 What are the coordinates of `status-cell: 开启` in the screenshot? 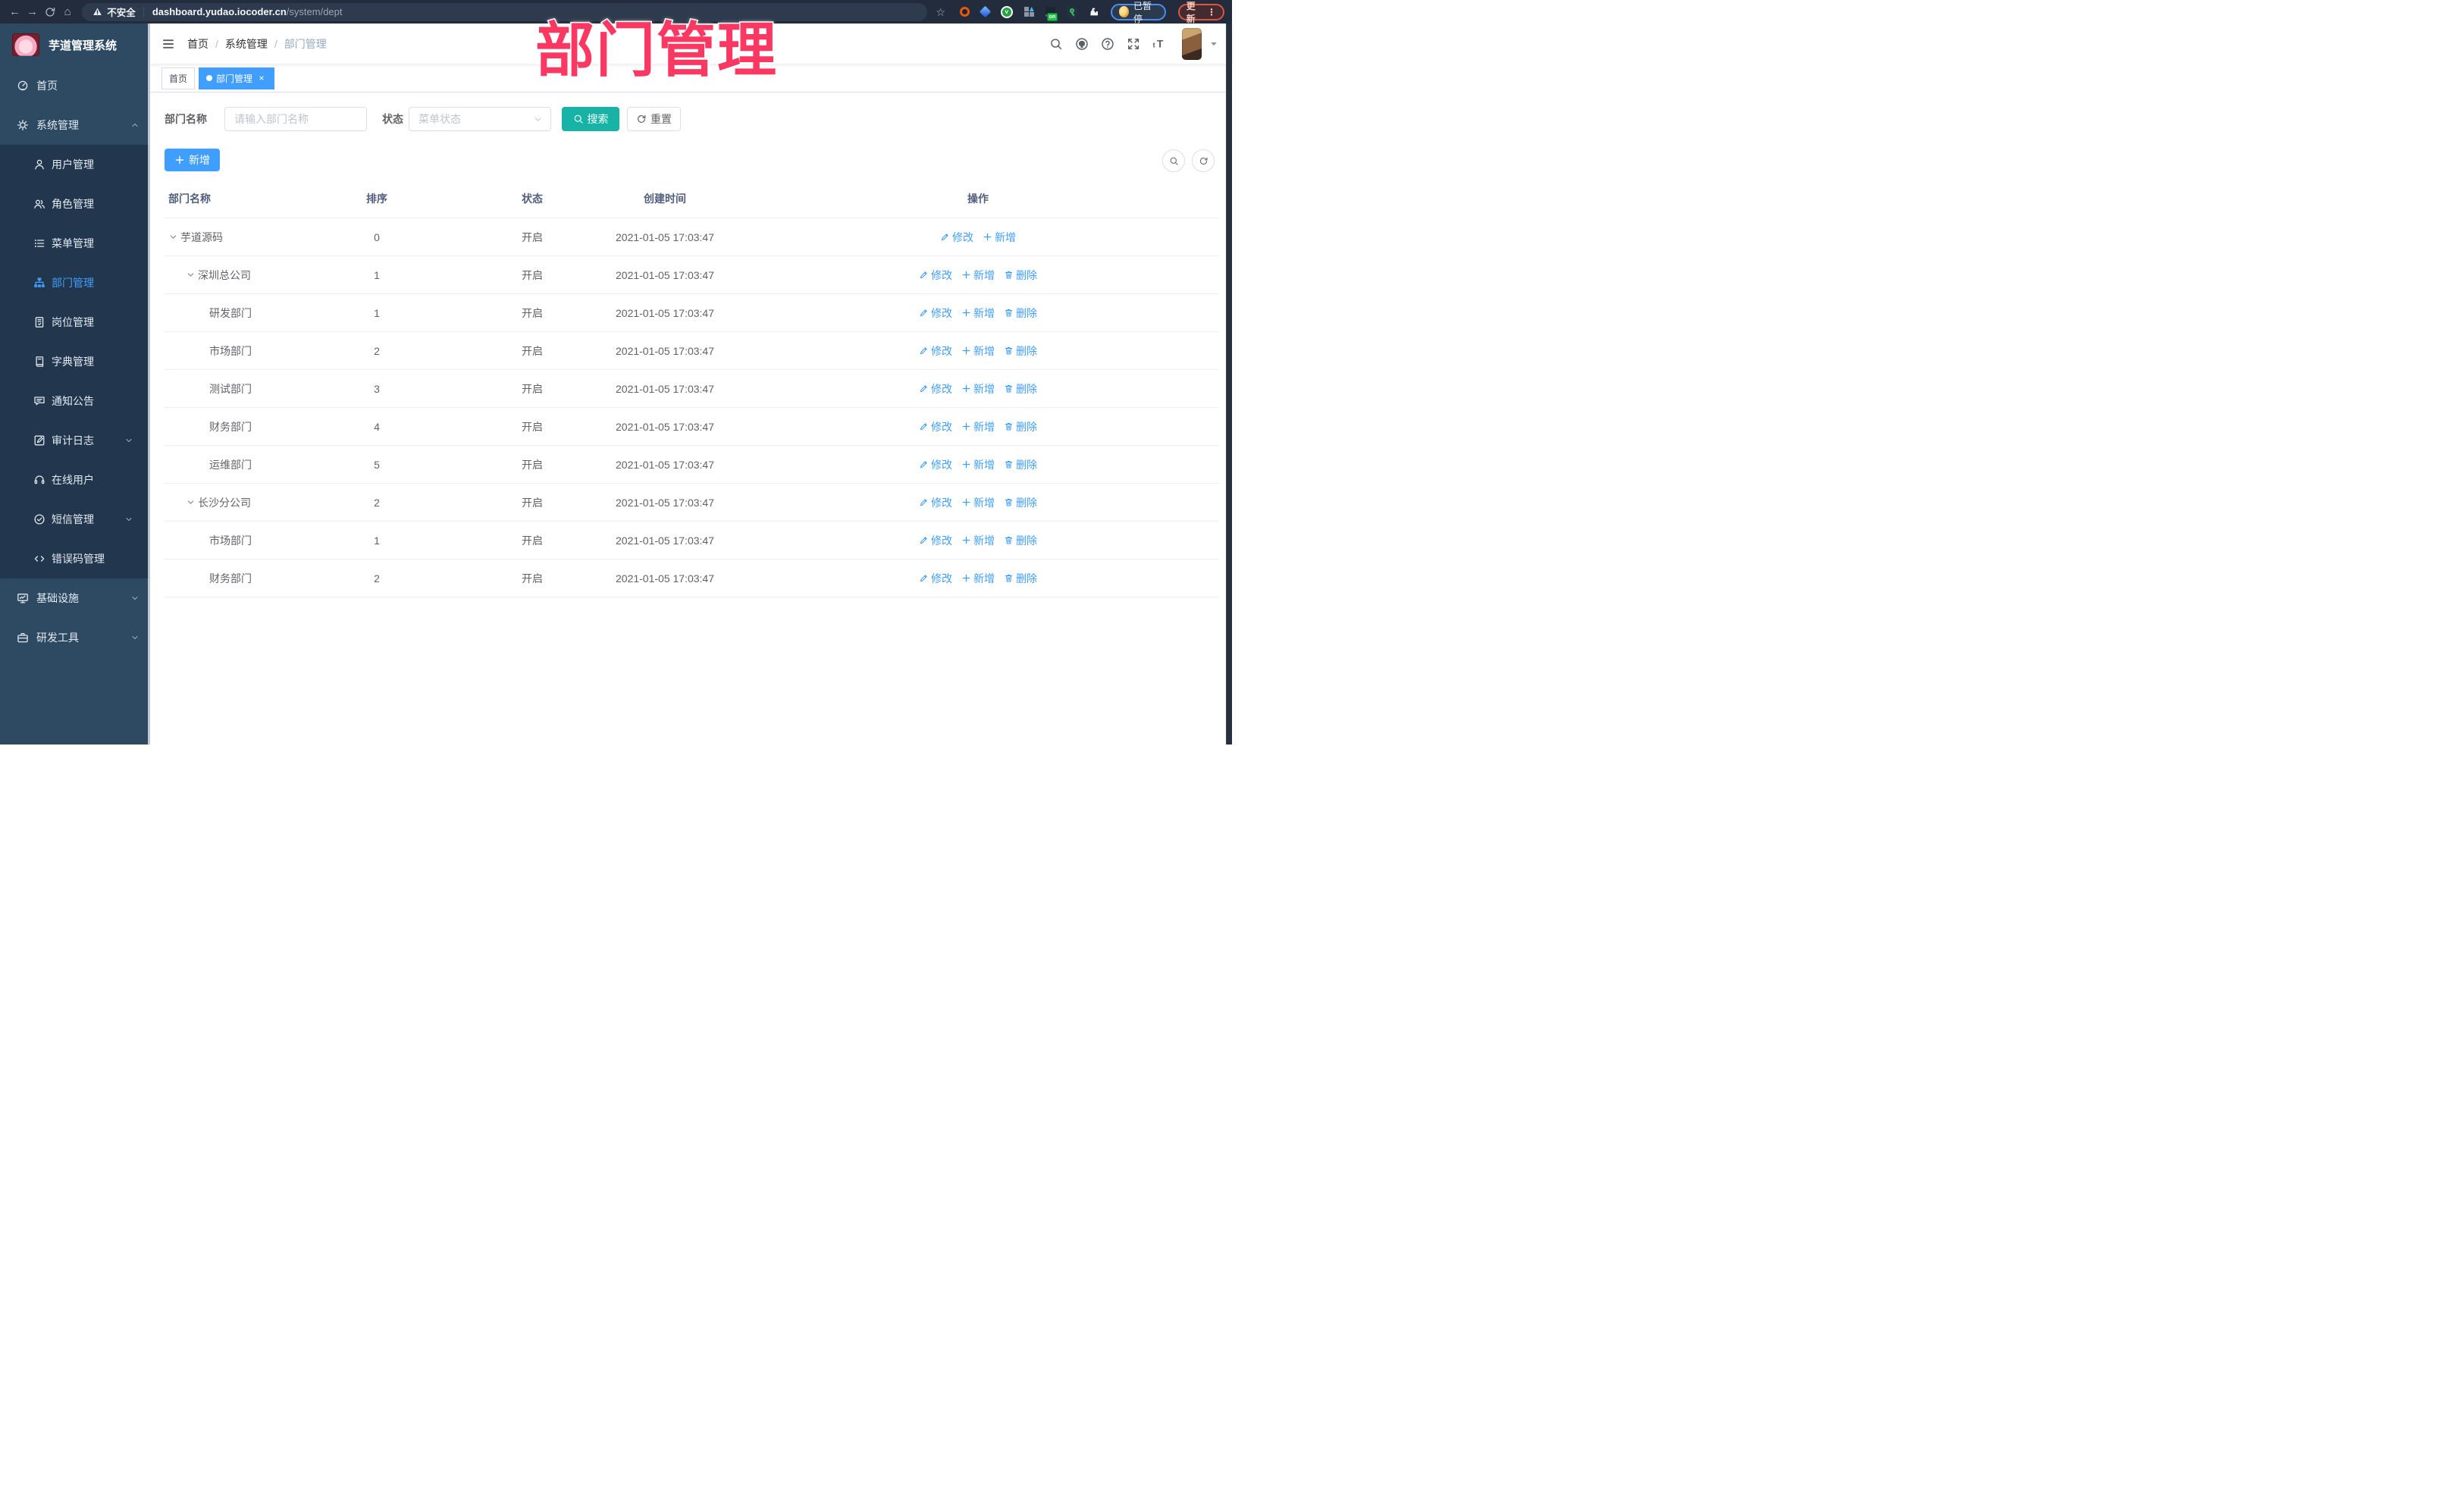 It's located at (533, 465).